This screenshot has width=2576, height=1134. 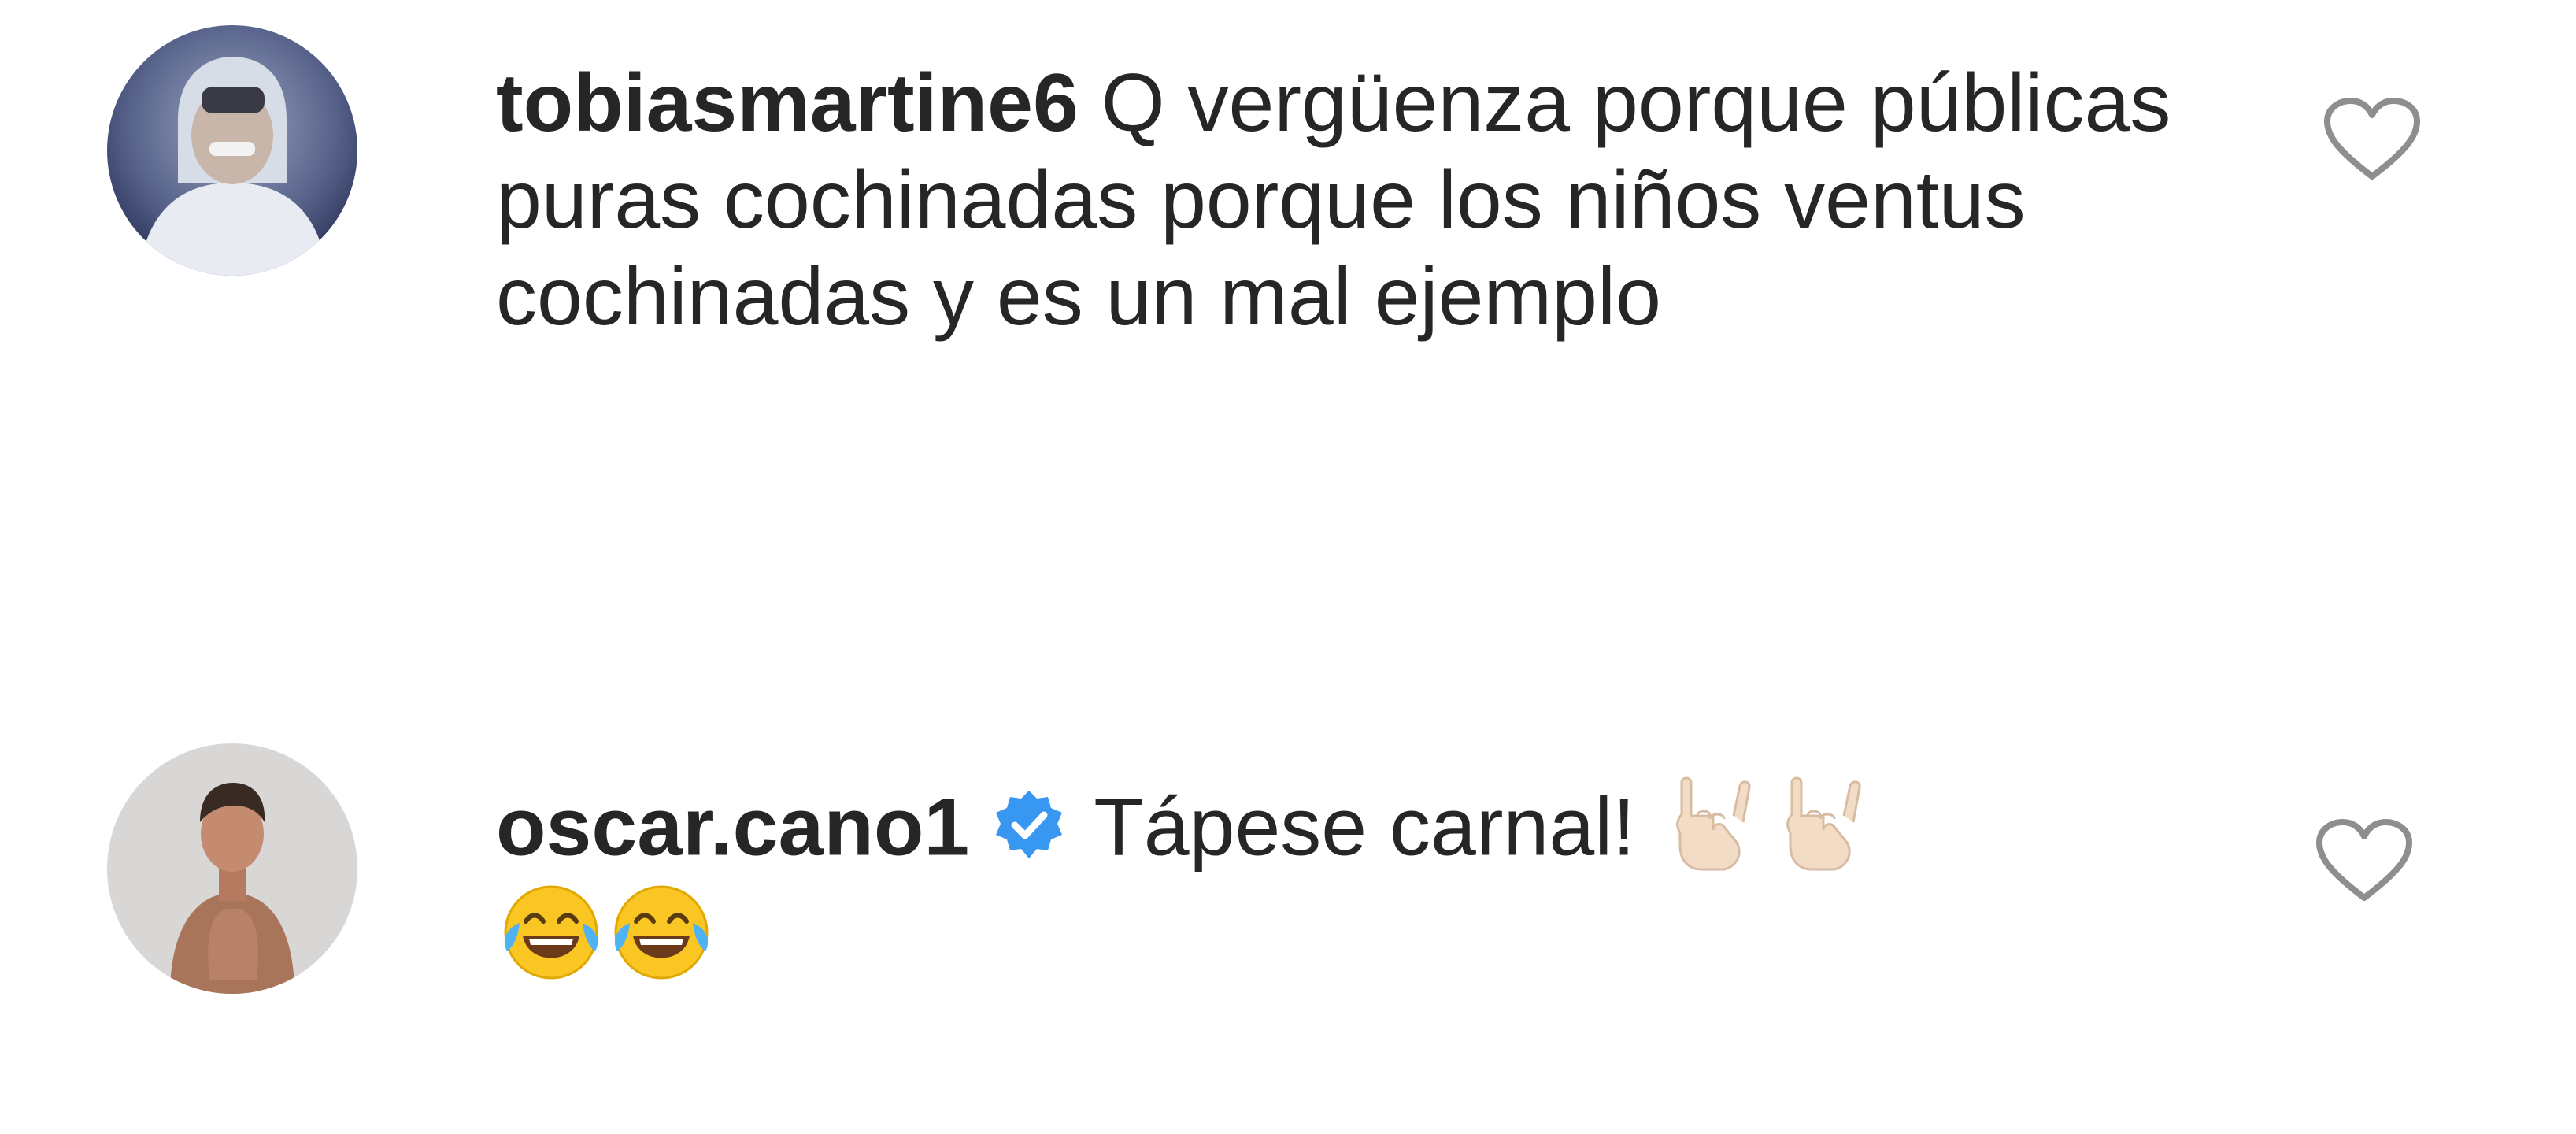 What do you see at coordinates (787, 103) in the screenshot?
I see `comment-username: tobiasmartine6` at bounding box center [787, 103].